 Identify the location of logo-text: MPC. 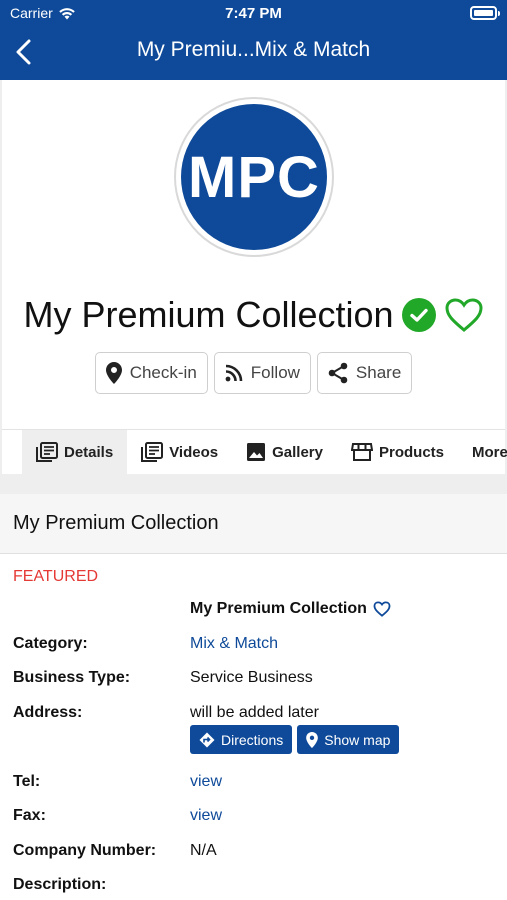
(254, 177).